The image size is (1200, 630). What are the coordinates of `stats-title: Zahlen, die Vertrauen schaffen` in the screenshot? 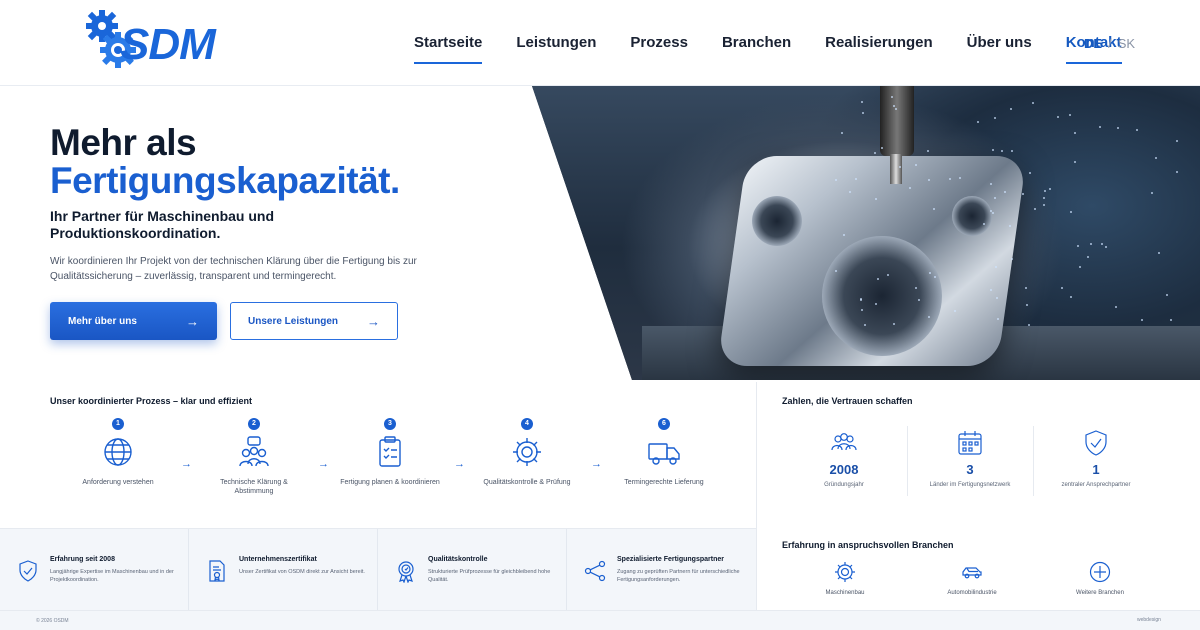 It's located at (847, 401).